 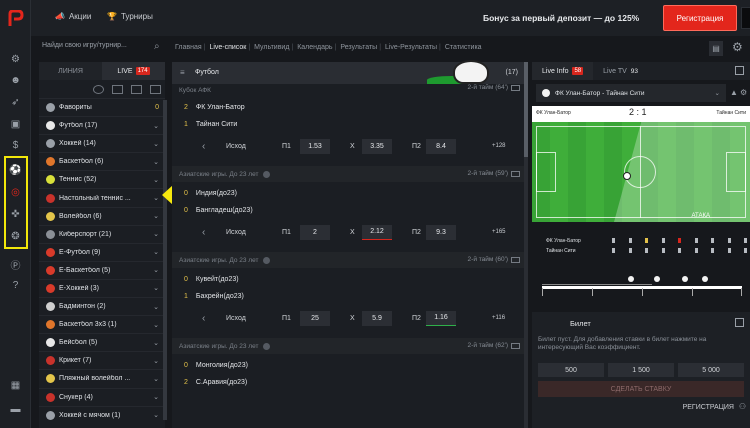 What do you see at coordinates (561, 18) in the screenshot?
I see `promo-text: Бонус за первый депозит — до 125%` at bounding box center [561, 18].